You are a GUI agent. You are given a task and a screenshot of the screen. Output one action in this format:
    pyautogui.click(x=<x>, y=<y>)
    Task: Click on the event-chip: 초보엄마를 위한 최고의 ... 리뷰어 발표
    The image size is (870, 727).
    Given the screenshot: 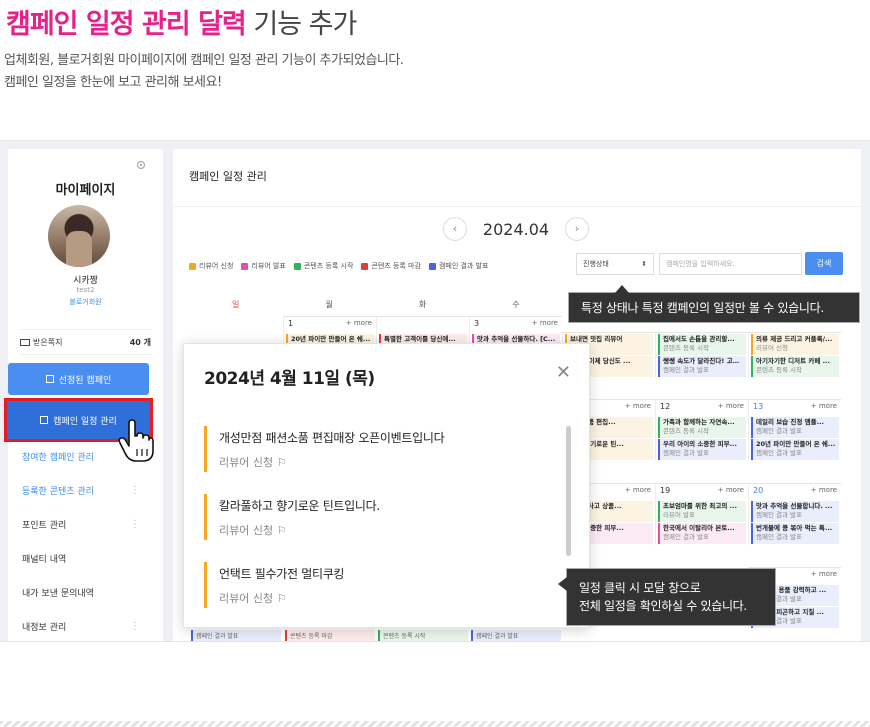 What is the action you would take?
    pyautogui.click(x=702, y=511)
    